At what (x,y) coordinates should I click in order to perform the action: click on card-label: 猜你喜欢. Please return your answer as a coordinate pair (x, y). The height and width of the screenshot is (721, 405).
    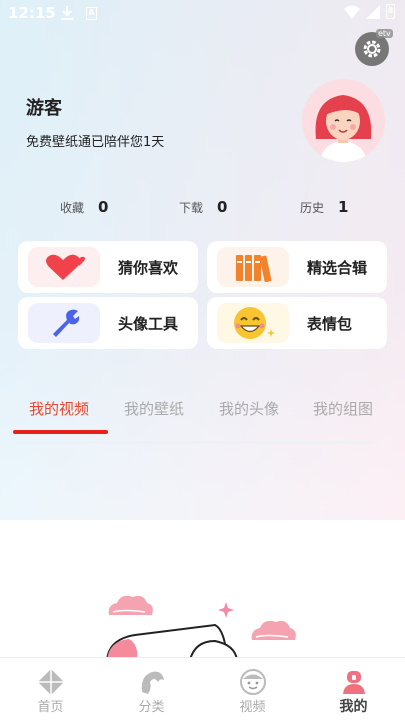
    Looking at the image, I should click on (148, 267).